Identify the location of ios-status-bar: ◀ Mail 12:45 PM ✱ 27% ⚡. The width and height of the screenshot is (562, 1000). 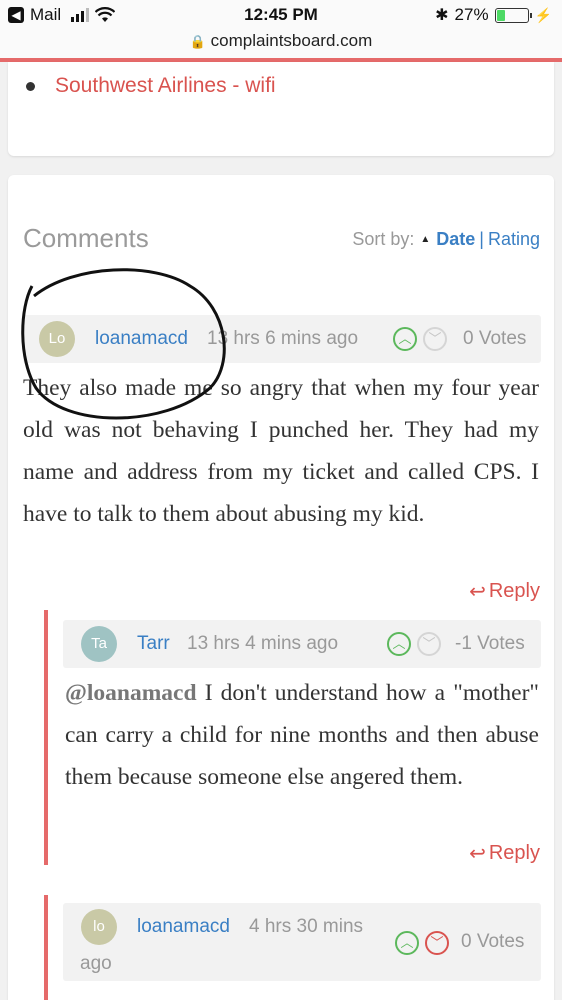
(281, 15).